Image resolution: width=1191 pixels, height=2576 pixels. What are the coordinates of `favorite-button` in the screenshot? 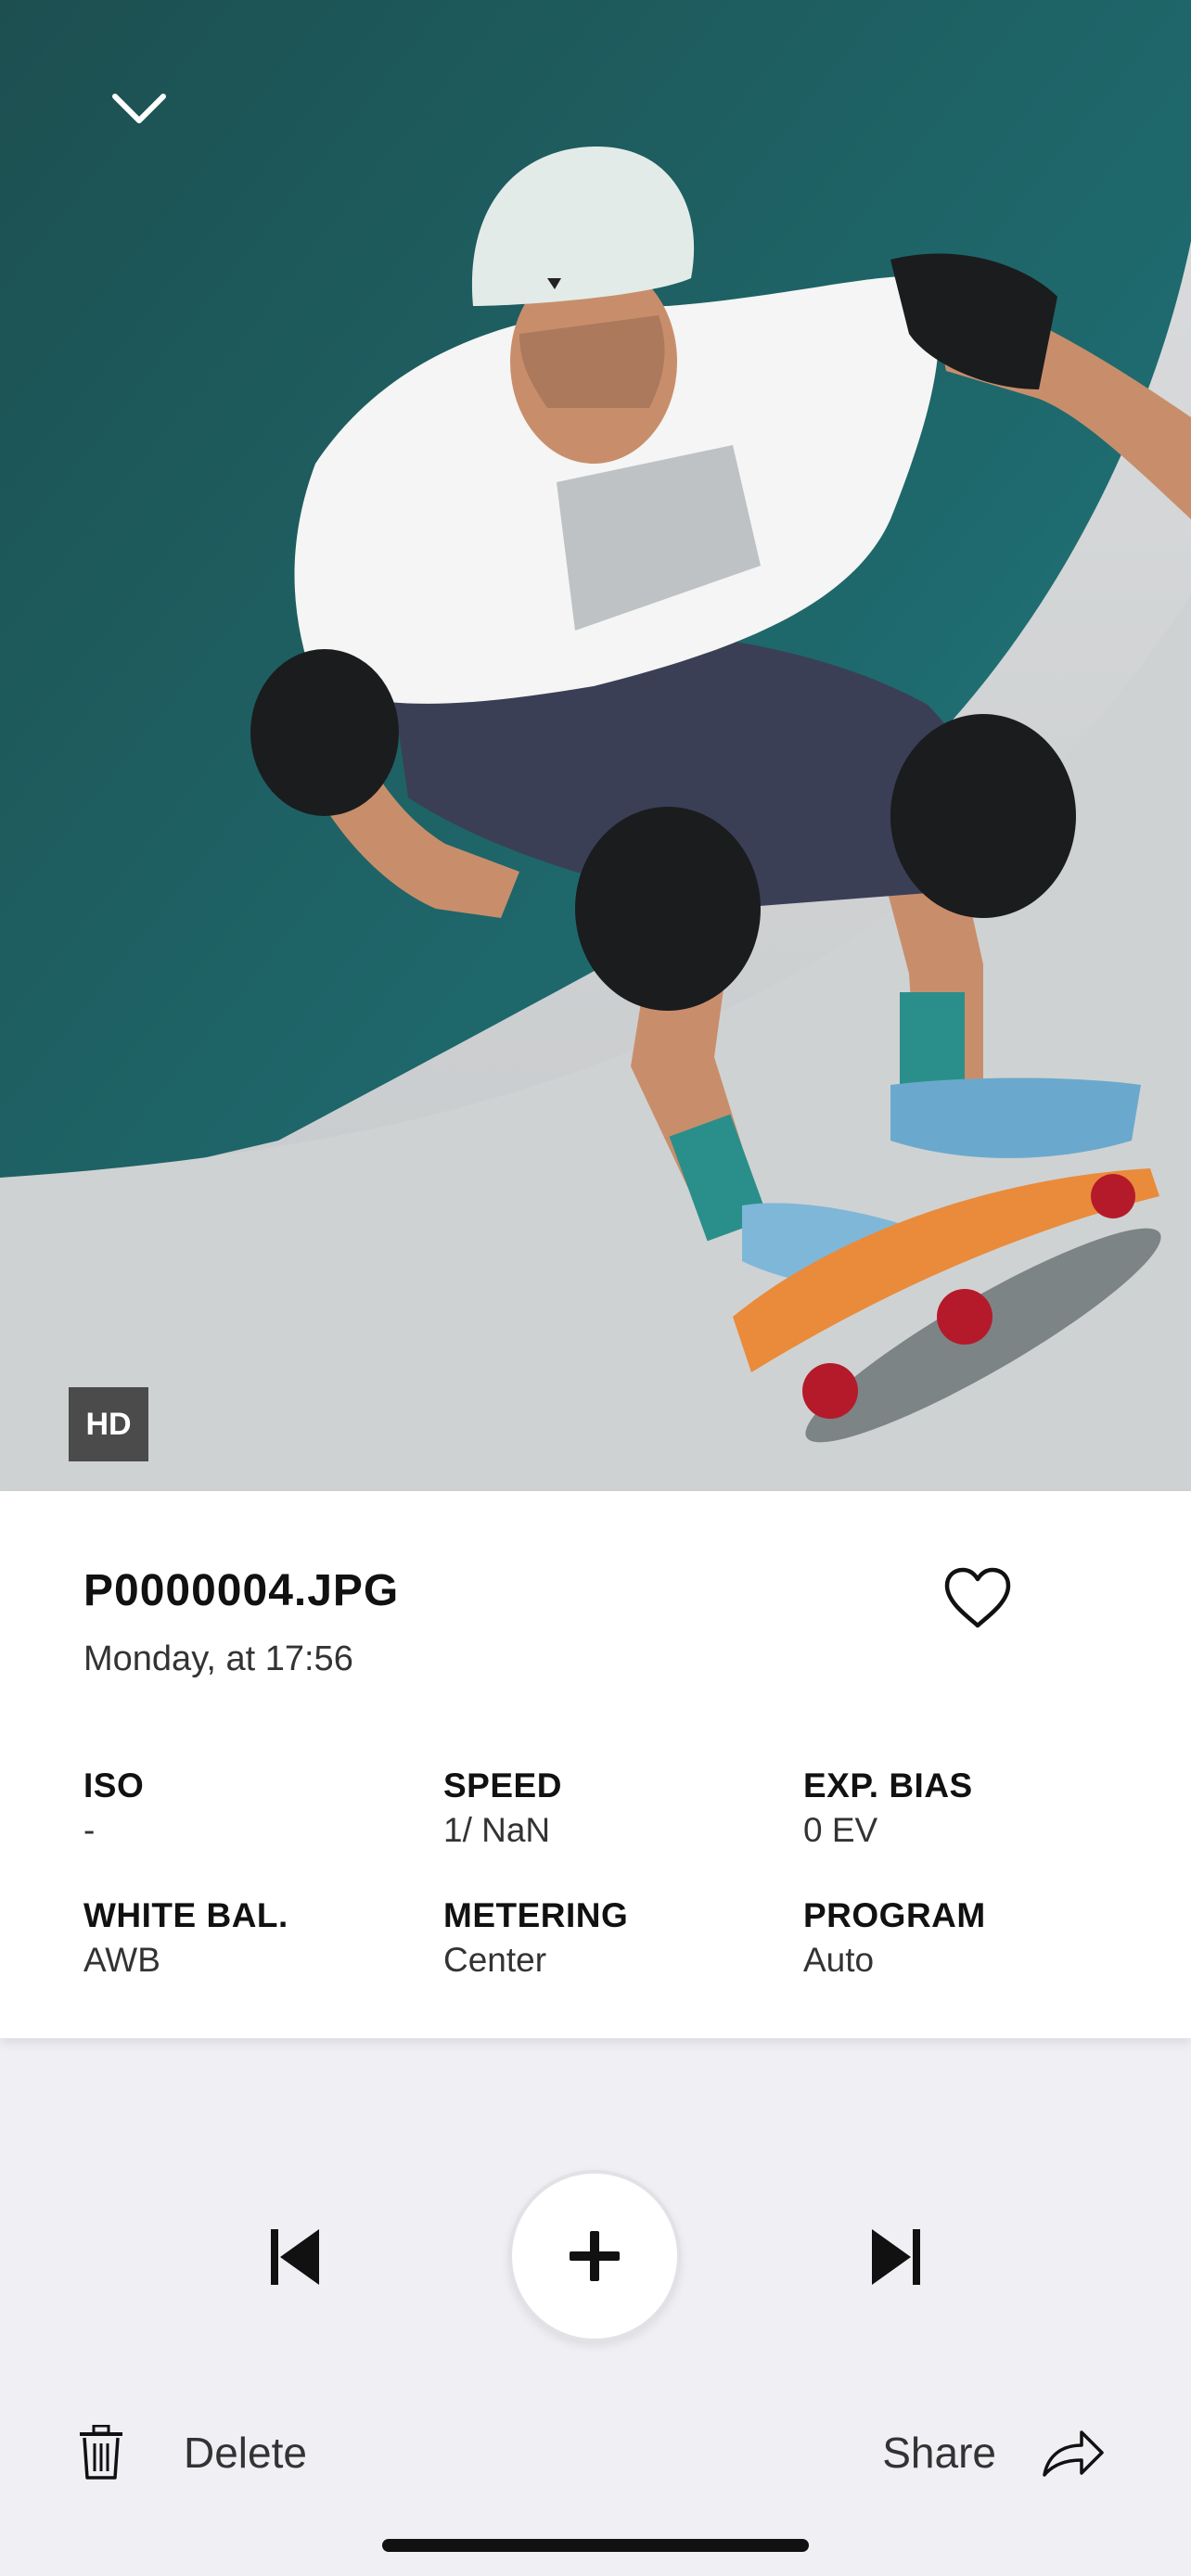 It's located at (977, 1598).